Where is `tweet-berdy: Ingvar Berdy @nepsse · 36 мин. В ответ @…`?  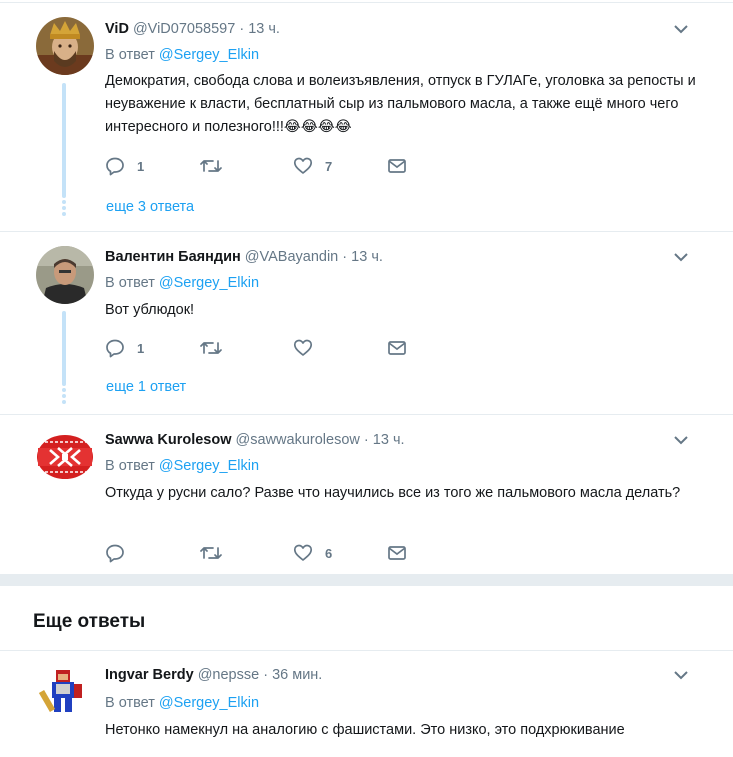 tweet-berdy: Ingvar Berdy @nepsse · 36 мин. В ответ @… is located at coordinates (366, 704).